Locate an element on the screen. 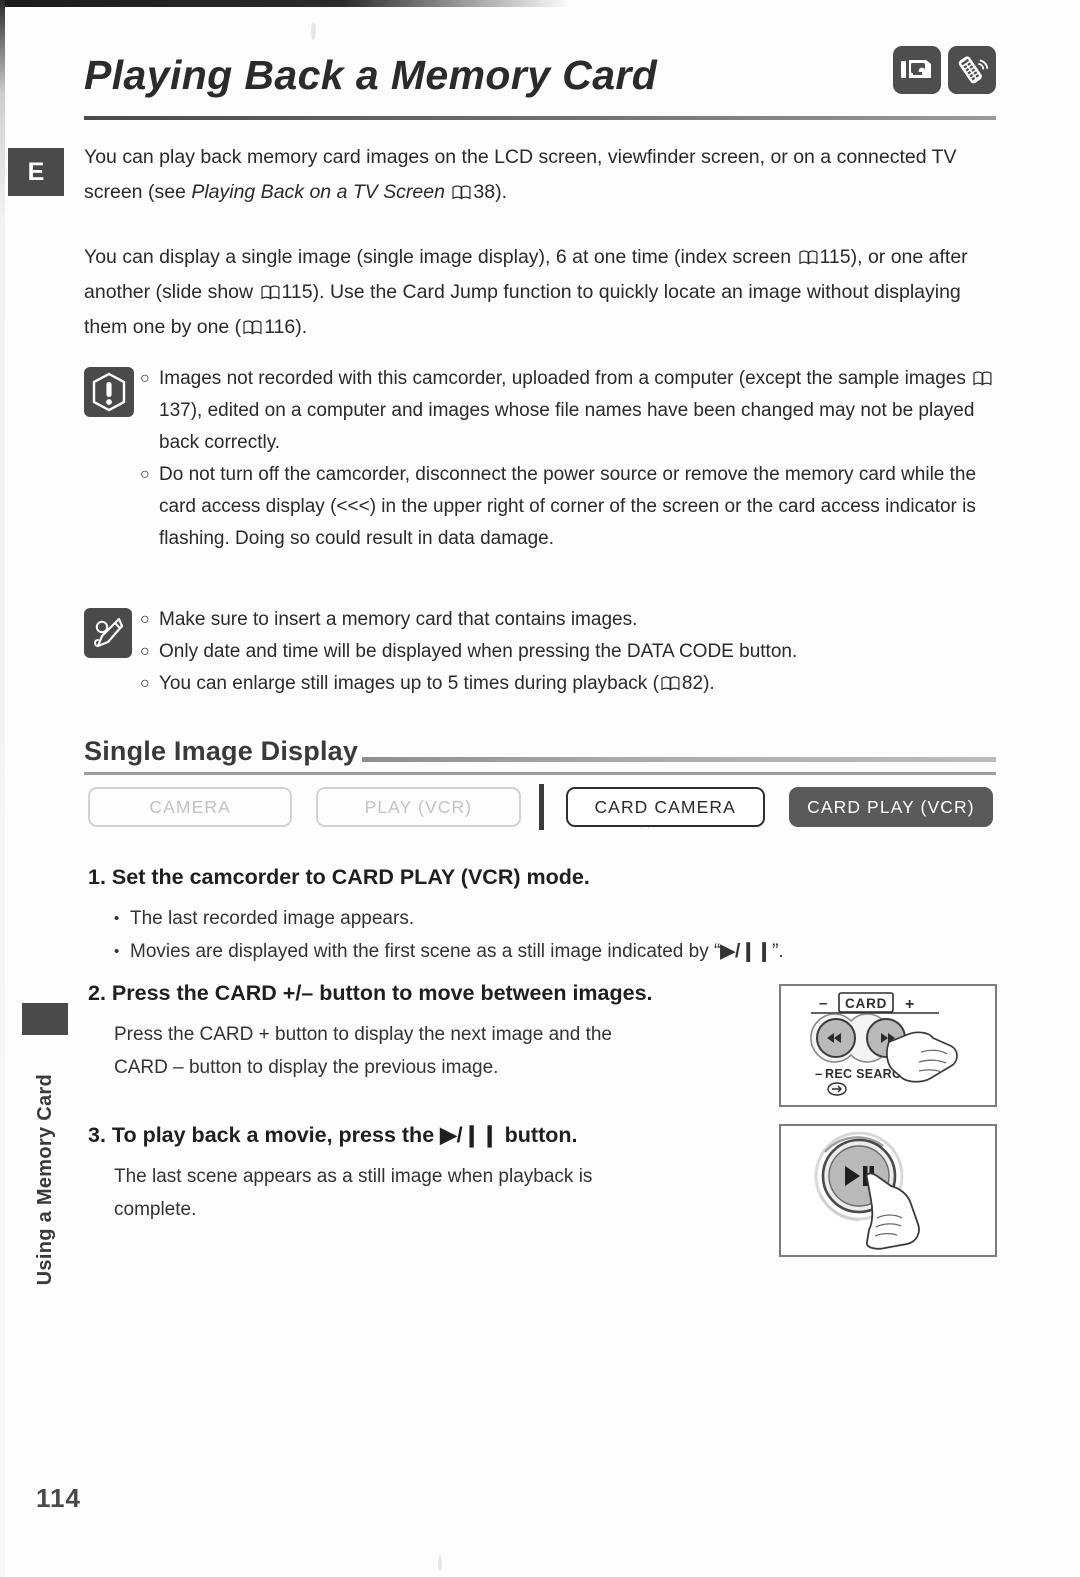  language-tab: E is located at coordinates (36, 172).